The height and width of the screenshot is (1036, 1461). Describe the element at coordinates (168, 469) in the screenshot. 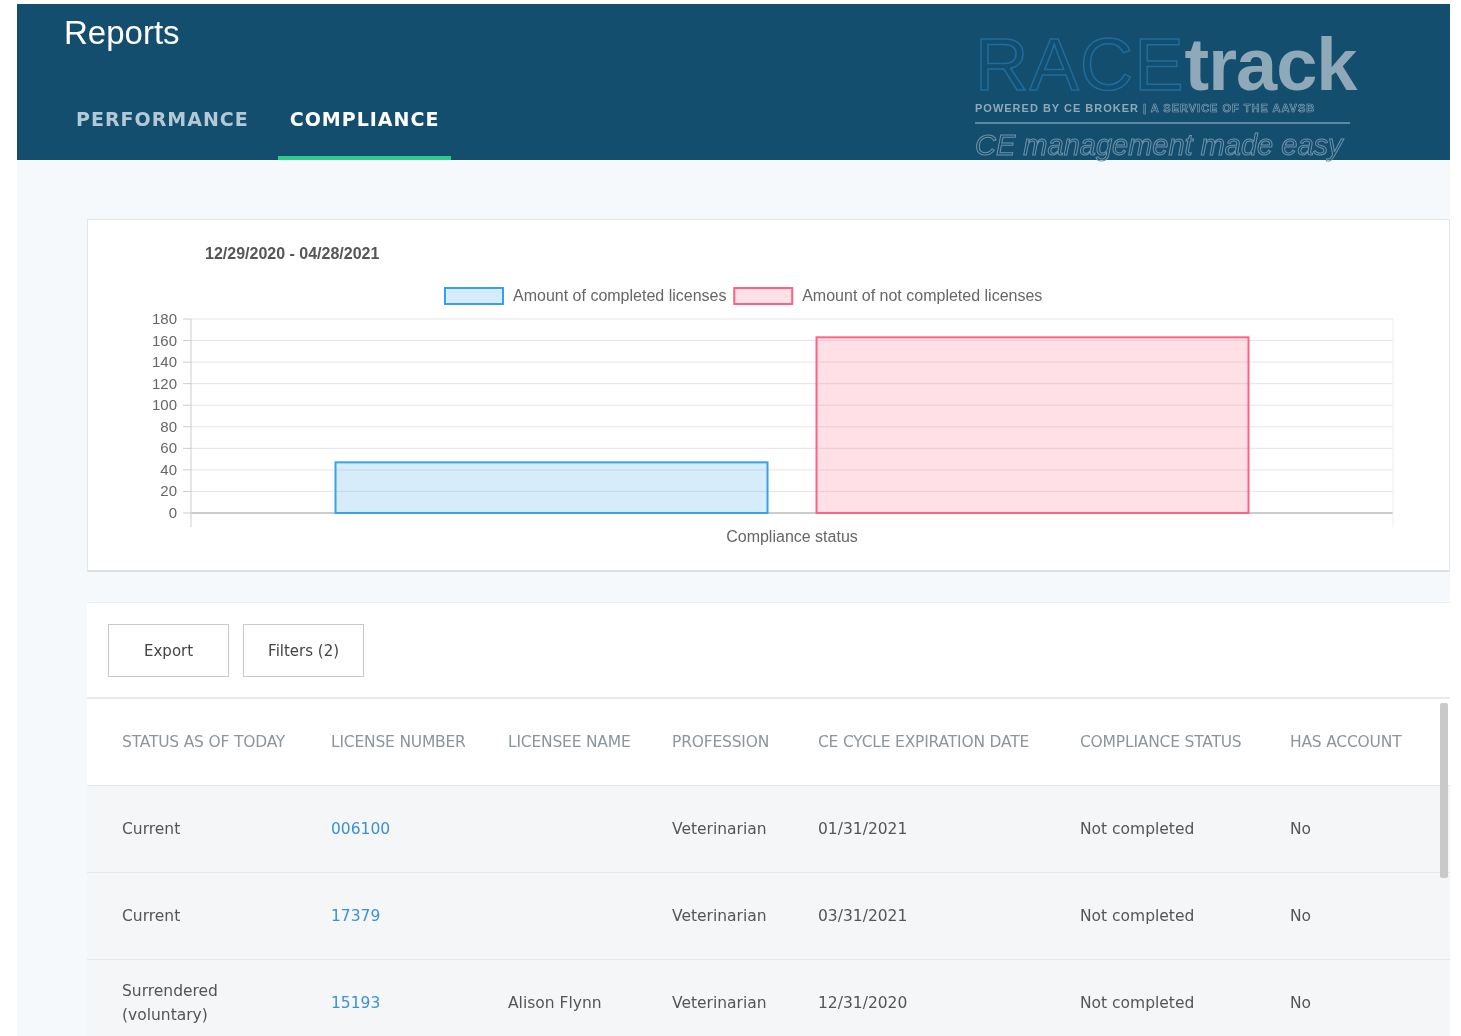

I see `y-tick-label: 40` at that location.